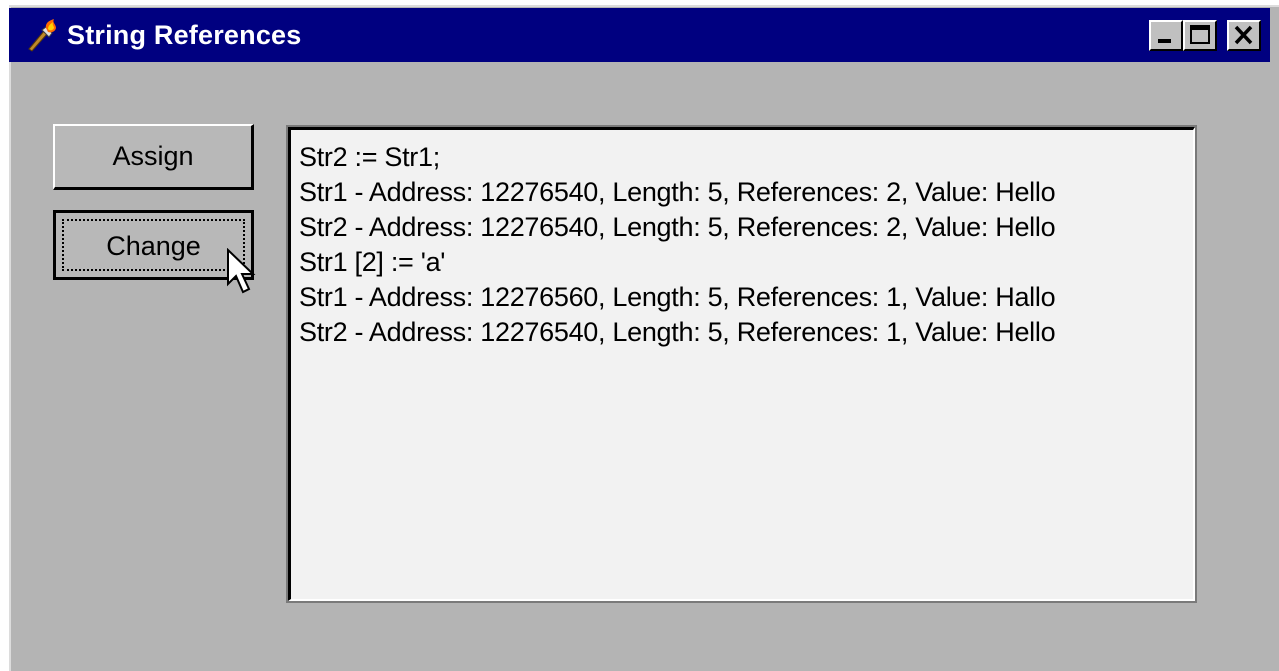 This screenshot has height=671, width=1279. Describe the element at coordinates (369, 157) in the screenshot. I see `memo-line: Str2 := Str1;` at that location.